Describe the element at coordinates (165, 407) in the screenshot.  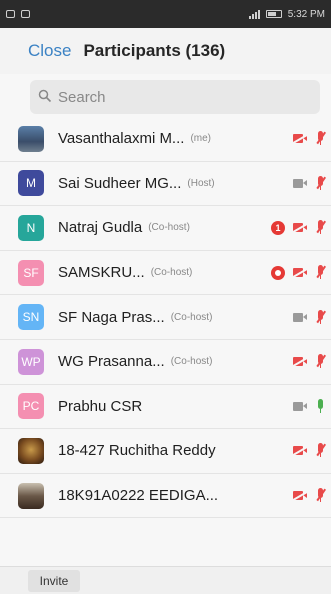
I see `participant-row: PC Prabhu CSR` at that location.